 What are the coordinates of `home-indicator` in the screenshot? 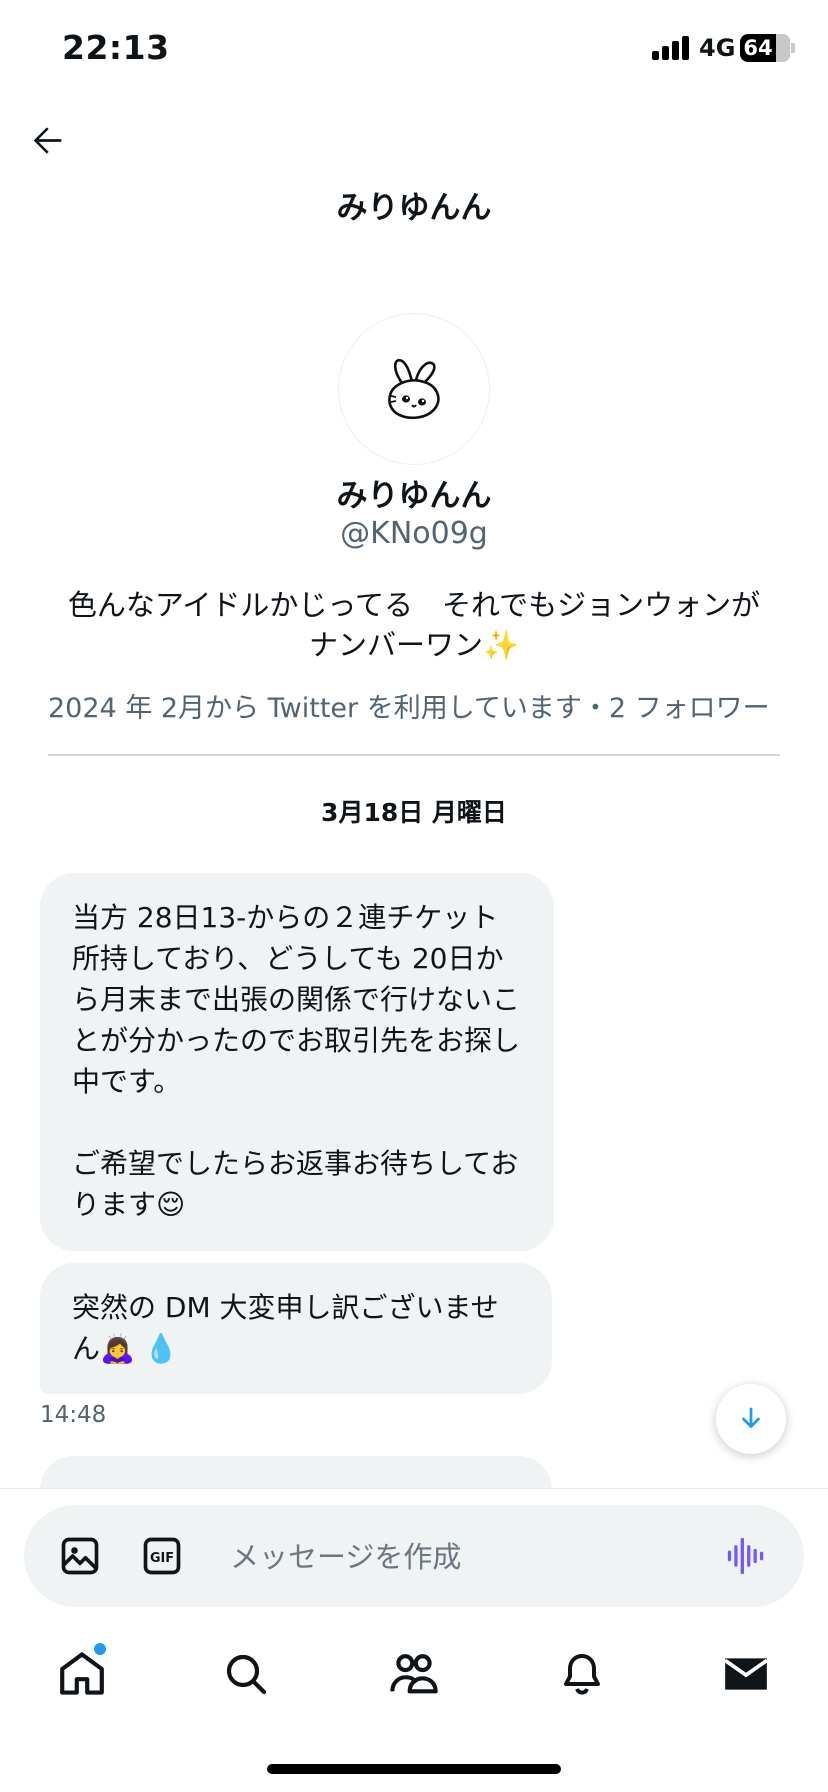 It's located at (414, 1769).